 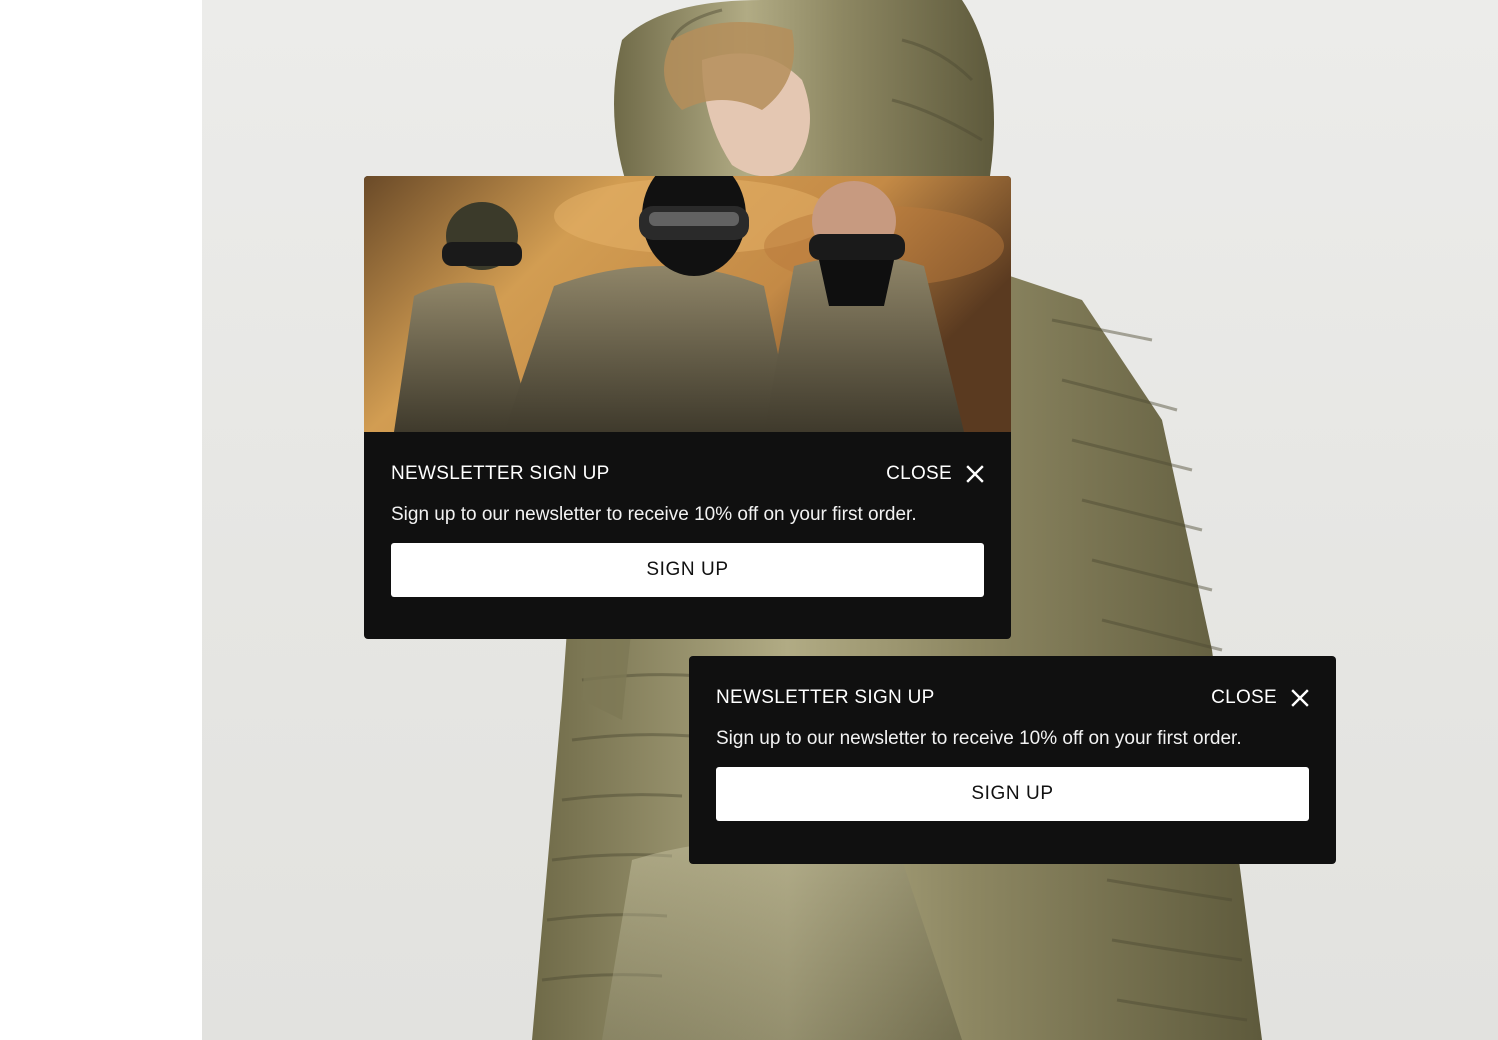 I want to click on three-models-in-jackets-illustration, so click(x=687, y=304).